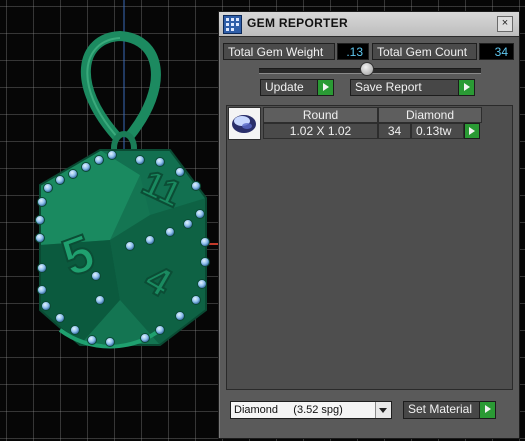 This screenshot has width=525, height=441. What do you see at coordinates (353, 51) in the screenshot?
I see `total-gem-weight-value: .13` at bounding box center [353, 51].